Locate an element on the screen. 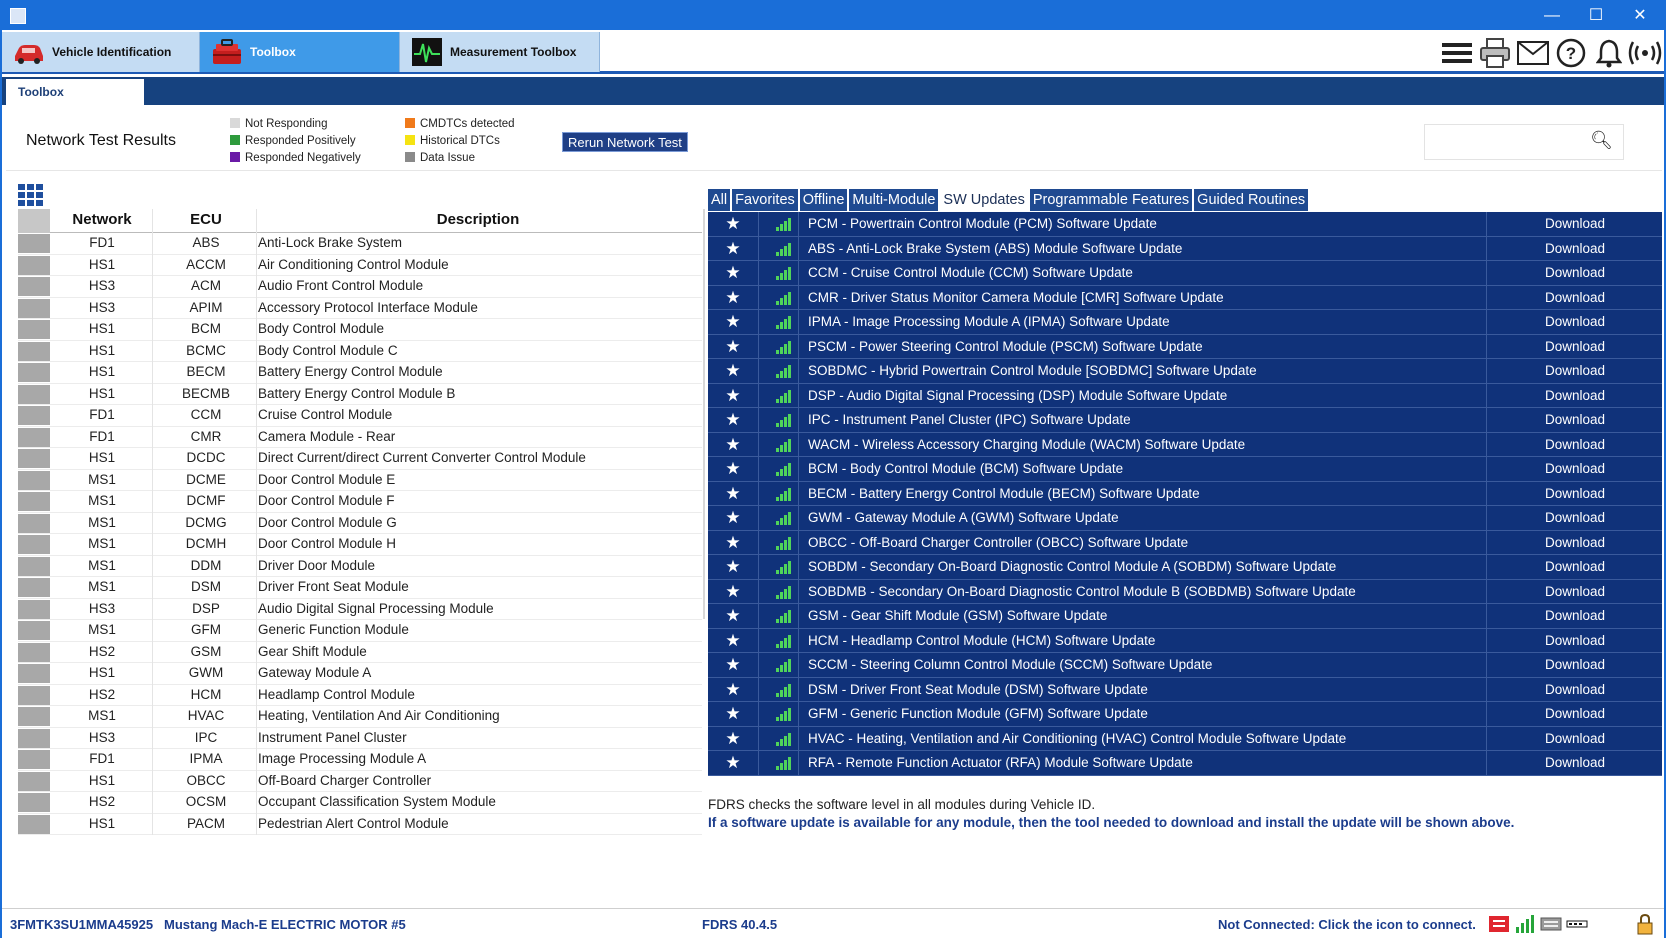 The image size is (1666, 938). help-icon: ? is located at coordinates (1571, 53).